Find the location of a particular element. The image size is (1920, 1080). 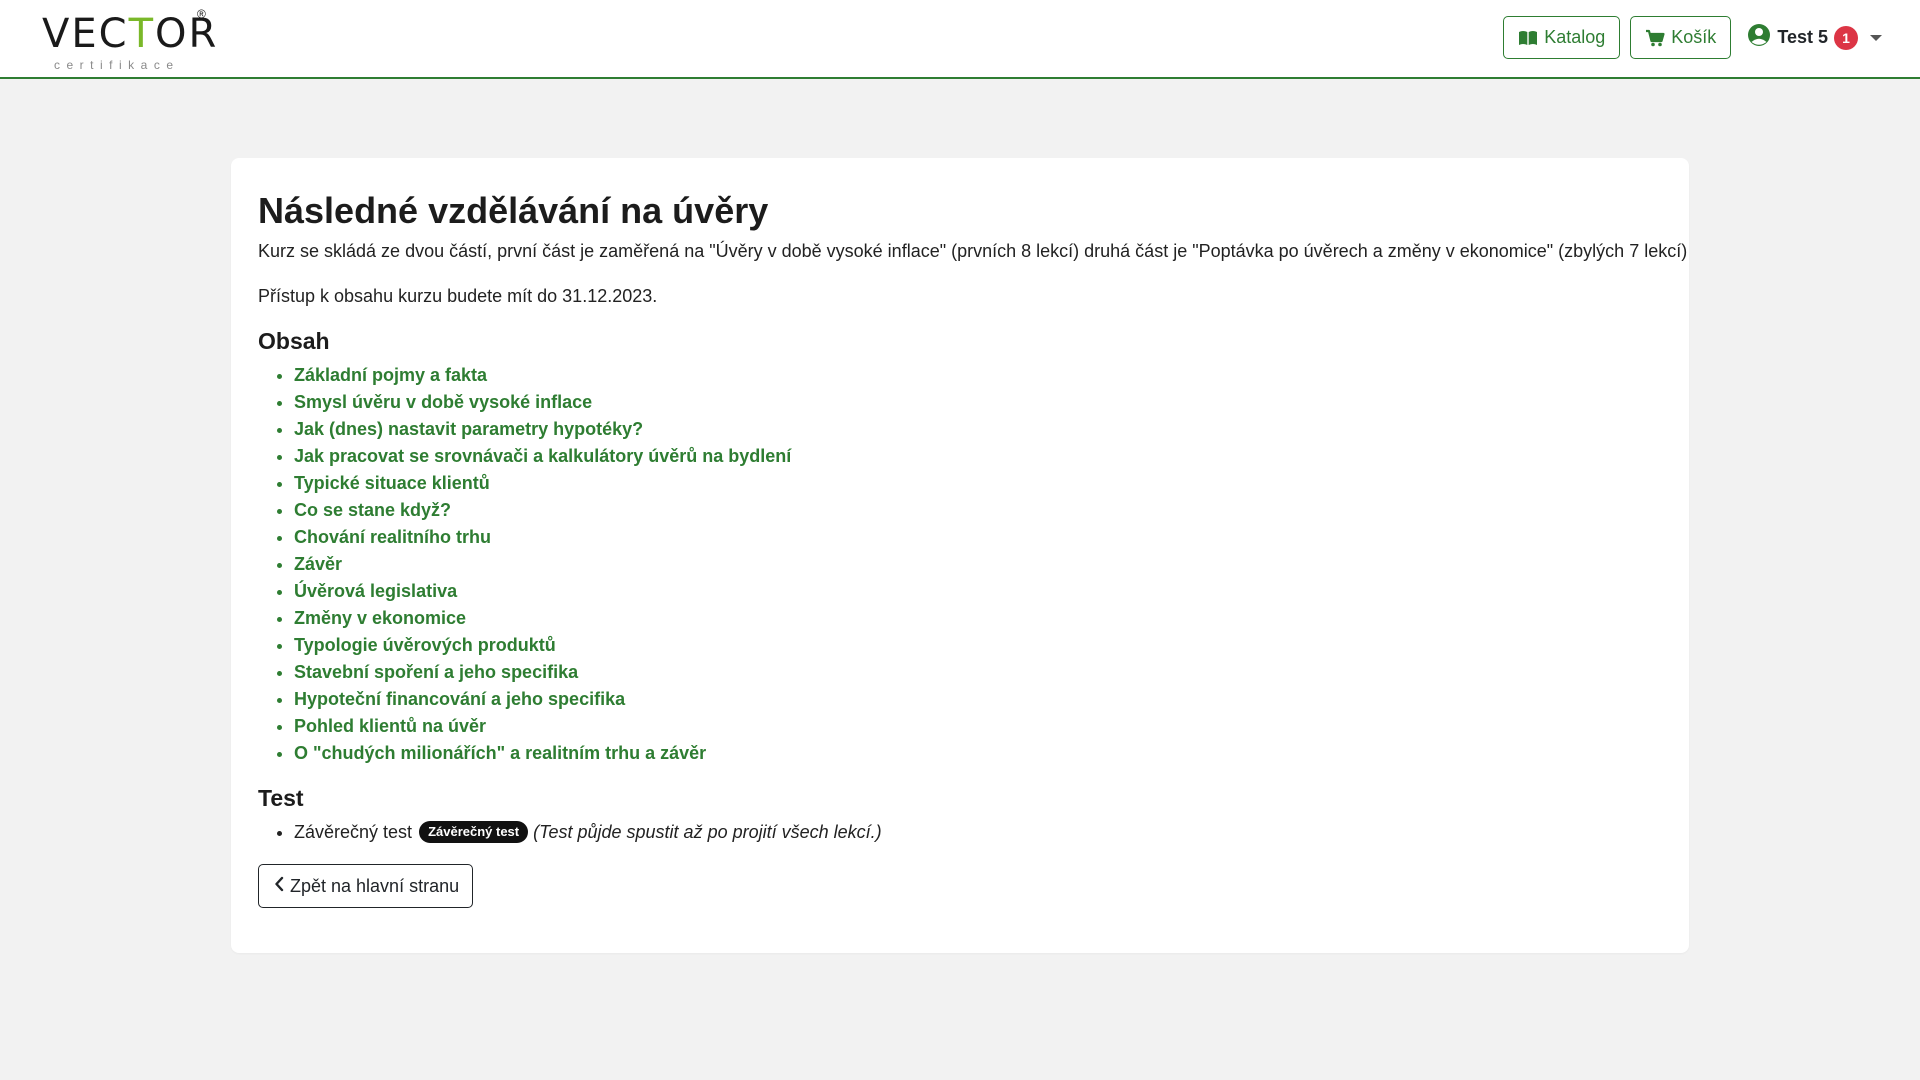

lesson-link: Co se stane když? is located at coordinates (372, 510).